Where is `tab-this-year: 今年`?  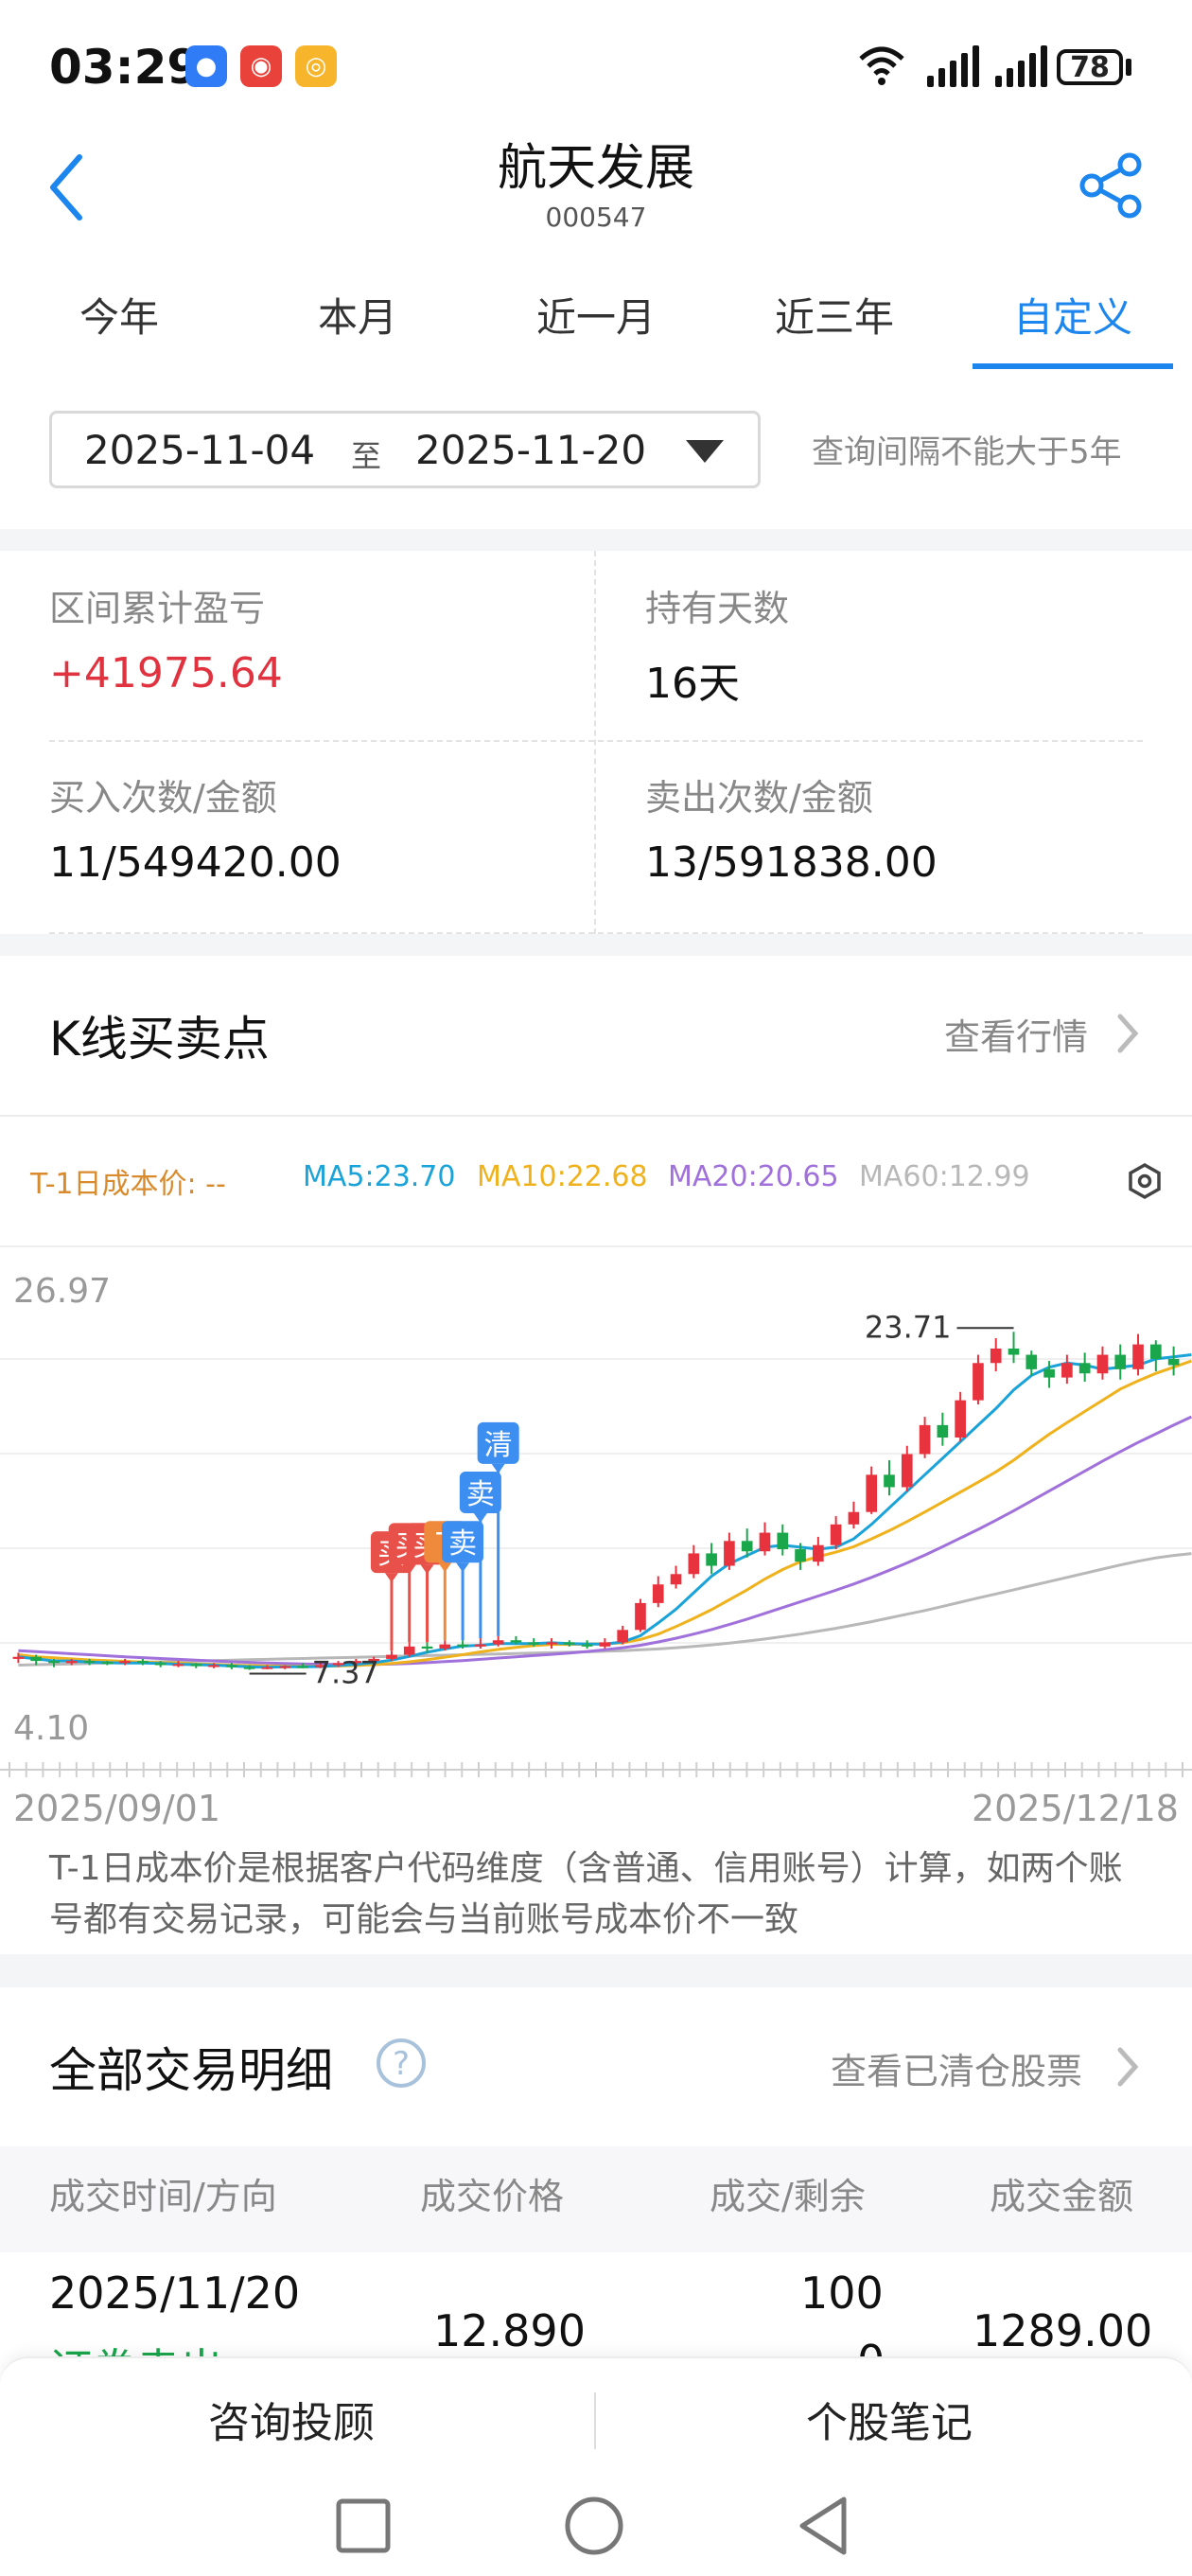
tab-this-year: 今年 is located at coordinates (119, 314).